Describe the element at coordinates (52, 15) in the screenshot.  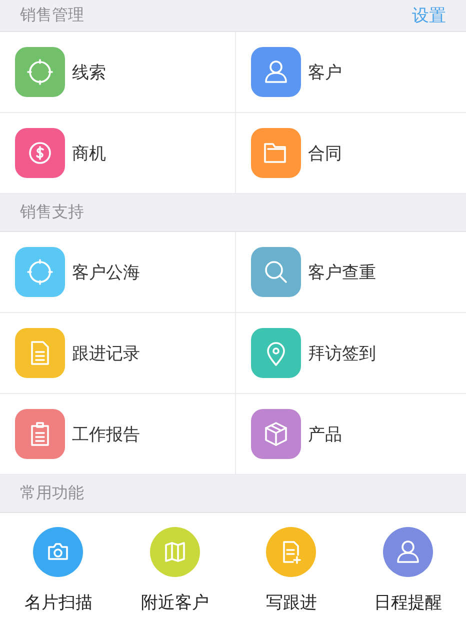
I see `section-title: 销售管理` at that location.